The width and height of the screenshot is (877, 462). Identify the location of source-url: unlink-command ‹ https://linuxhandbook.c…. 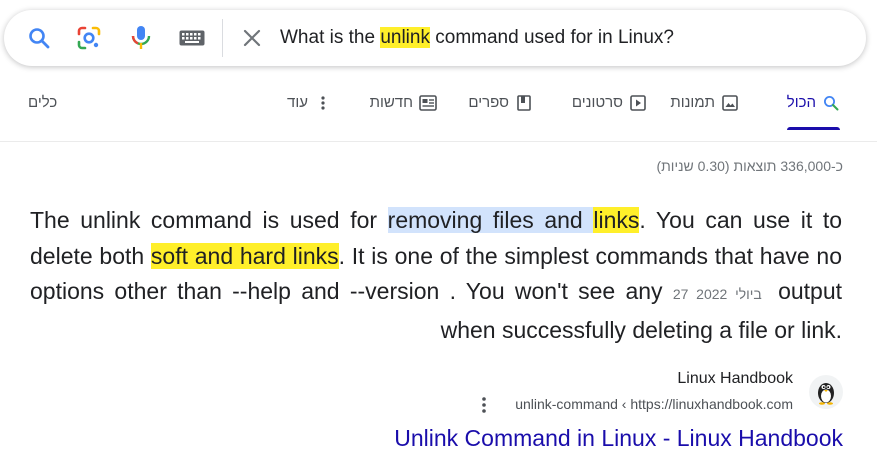
(654, 404).